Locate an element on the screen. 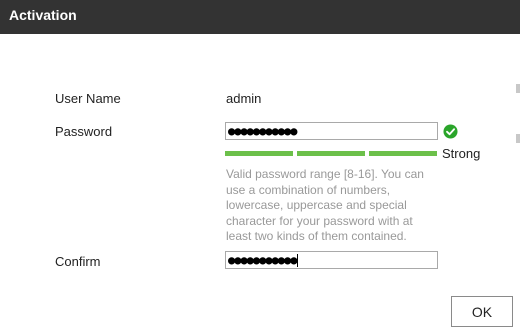 This screenshot has height=336, width=520. ok-button: OK is located at coordinates (482, 311).